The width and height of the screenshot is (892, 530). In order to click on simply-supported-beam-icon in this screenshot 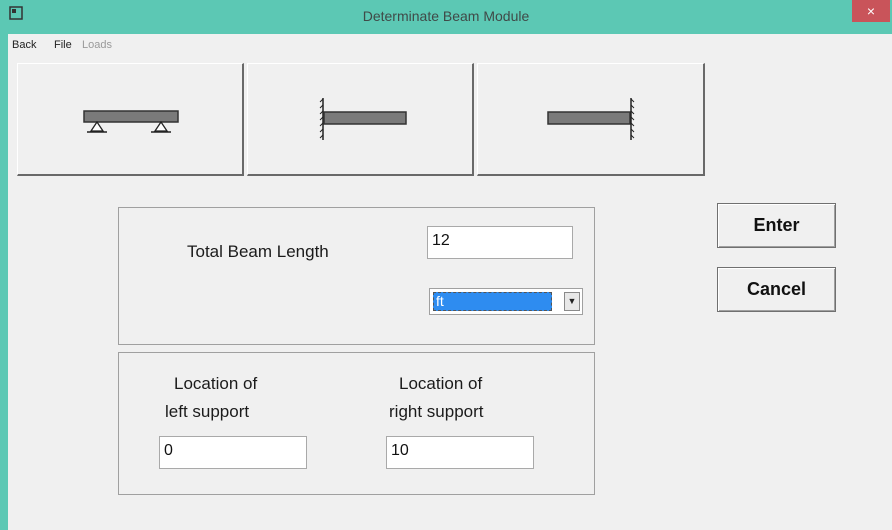, I will do `click(131, 121)`.